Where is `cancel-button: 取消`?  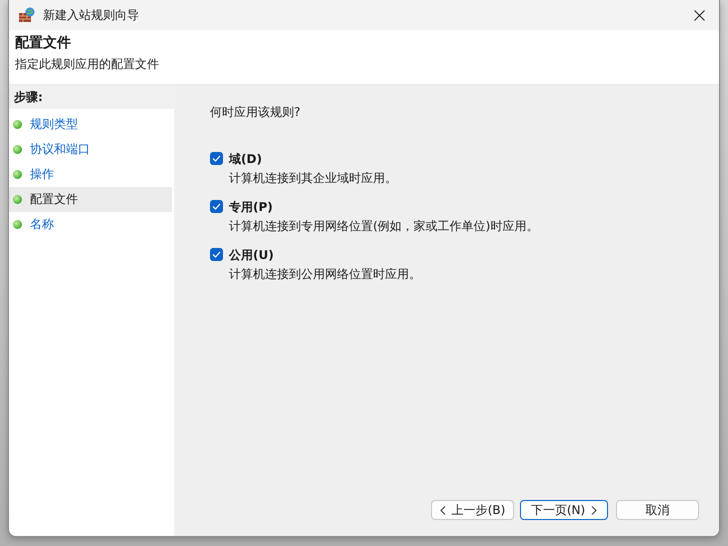
cancel-button: 取消 is located at coordinates (657, 510).